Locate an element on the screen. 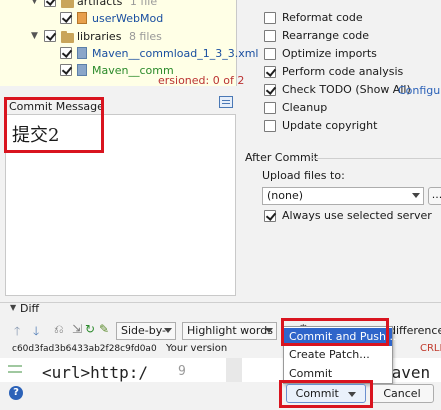 The image size is (441, 410). configure-link: Configur is located at coordinates (419, 90).